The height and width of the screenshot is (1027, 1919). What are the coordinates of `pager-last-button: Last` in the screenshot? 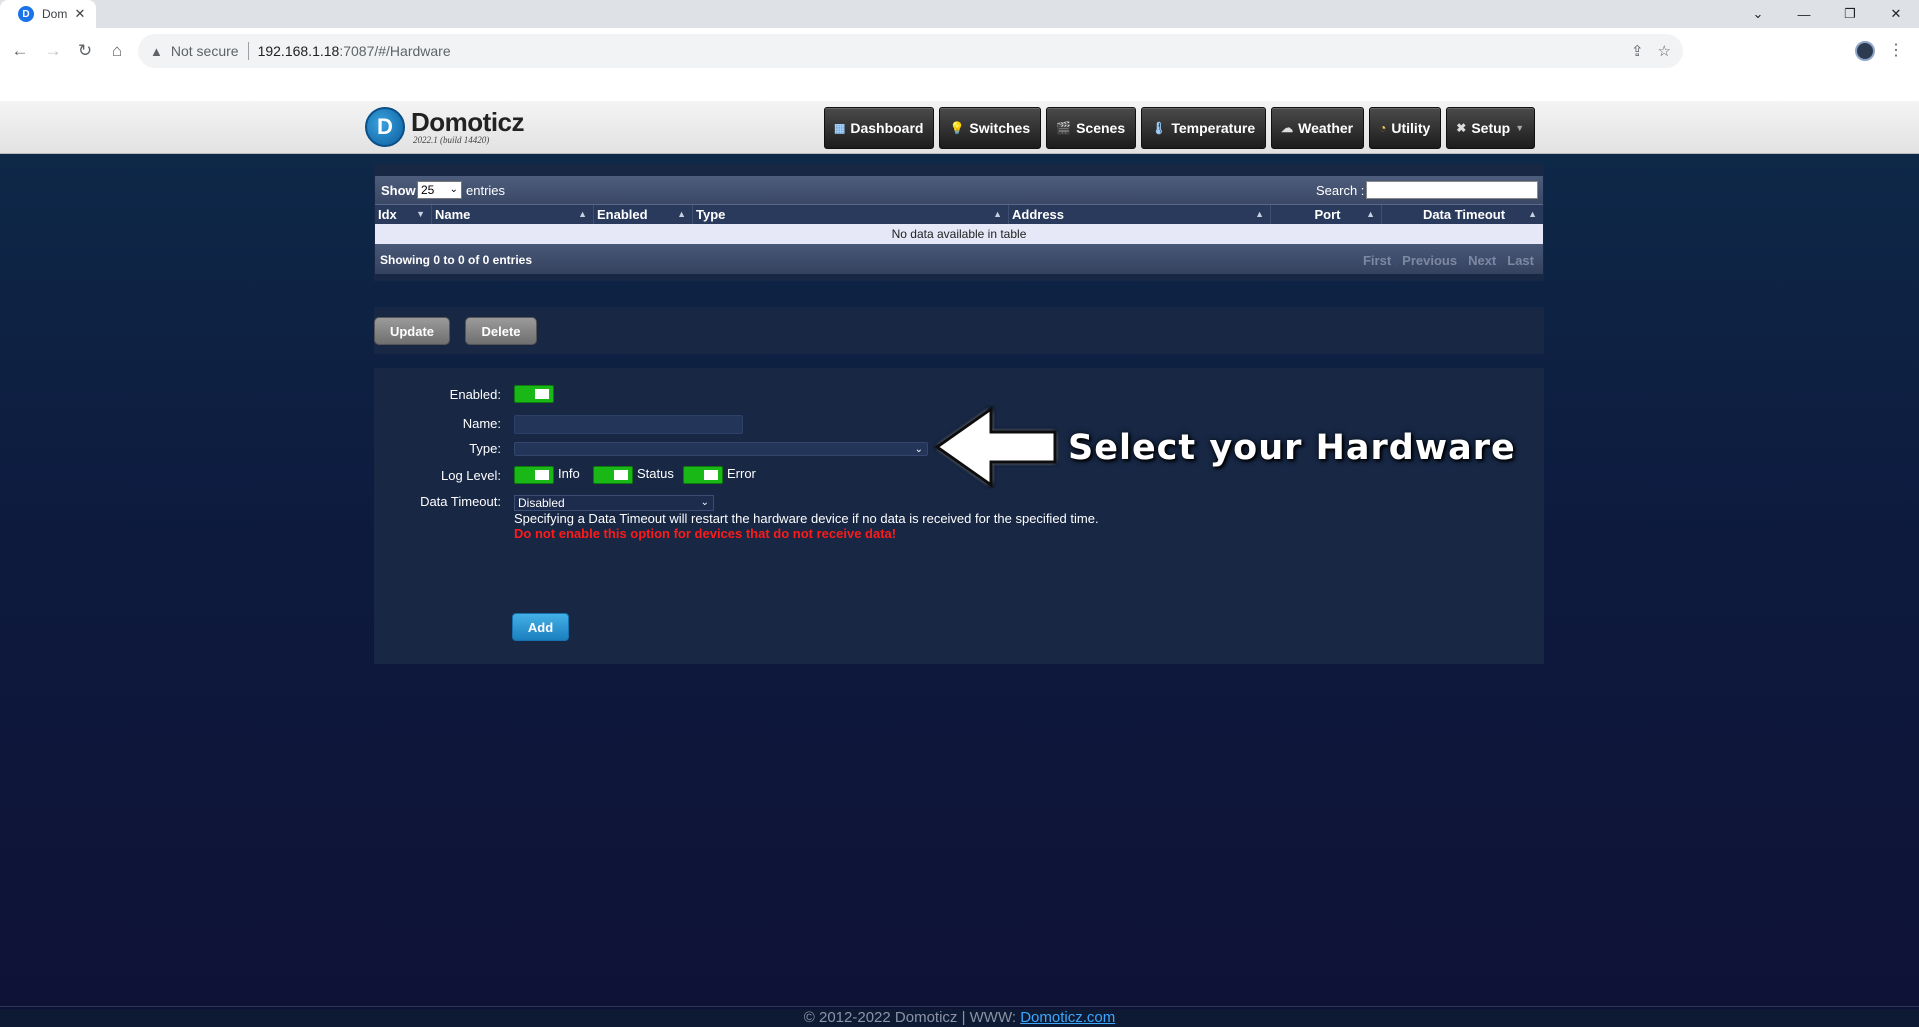 It's located at (1520, 260).